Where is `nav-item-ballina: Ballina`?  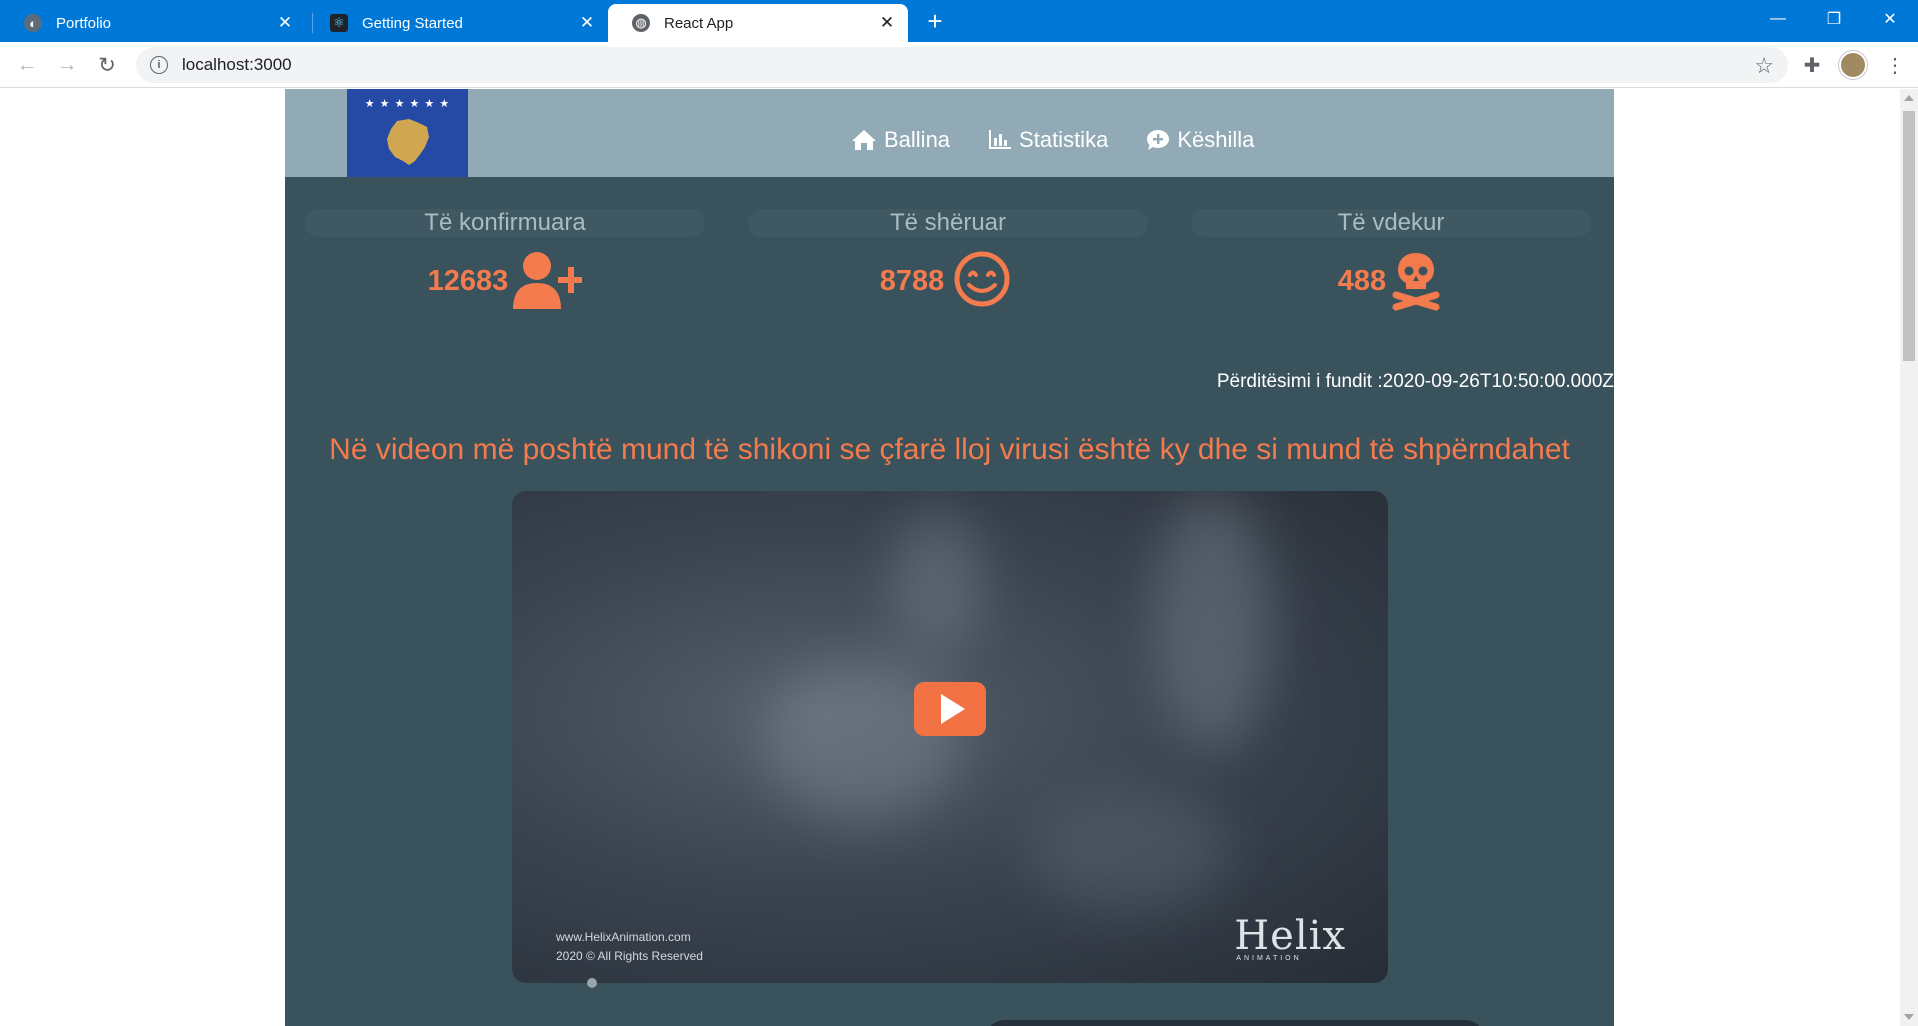 nav-item-ballina: Ballina is located at coordinates (900, 140).